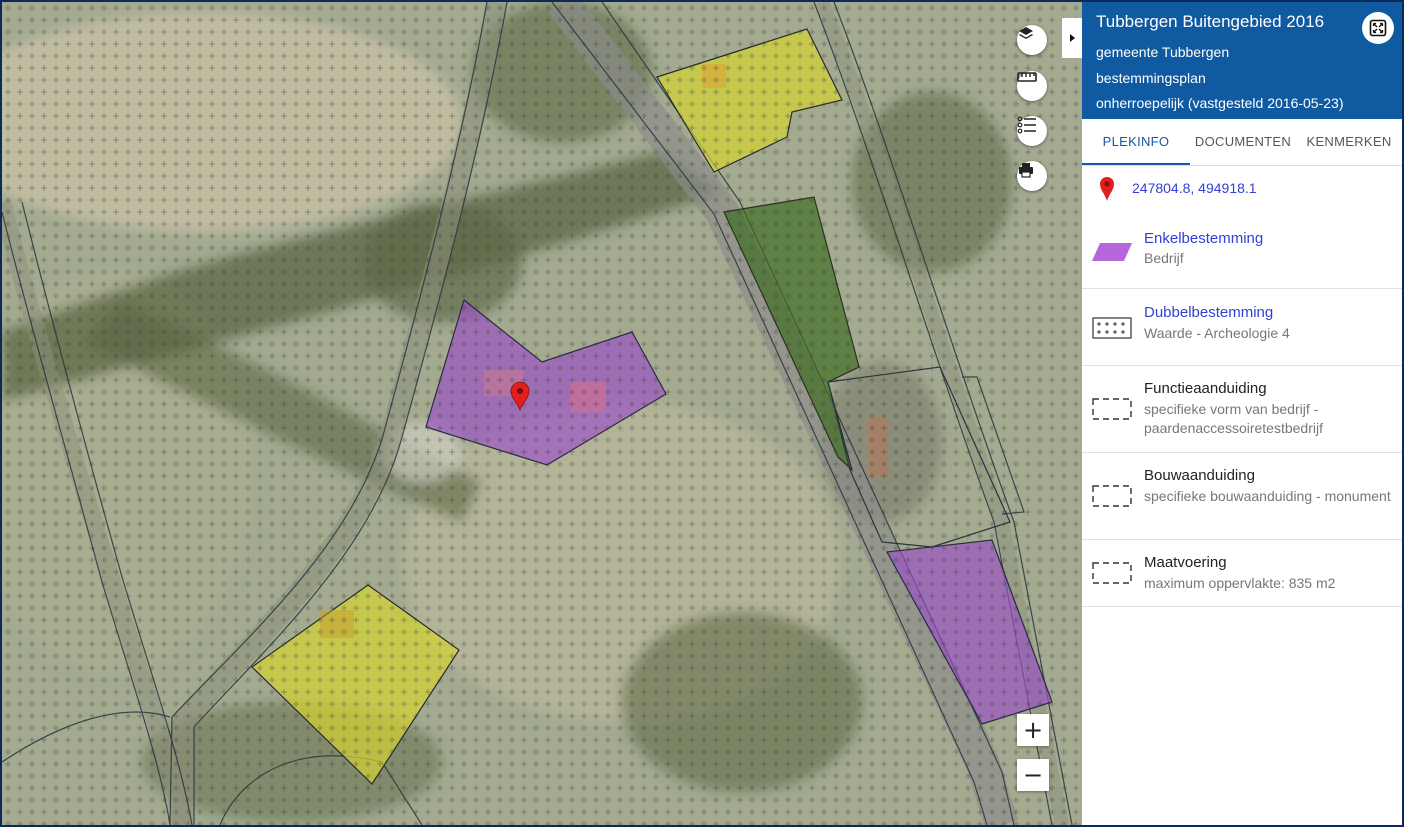 The image size is (1404, 827). What do you see at coordinates (1164, 258) in the screenshot?
I see `entry-subtitle: Bedrijf` at bounding box center [1164, 258].